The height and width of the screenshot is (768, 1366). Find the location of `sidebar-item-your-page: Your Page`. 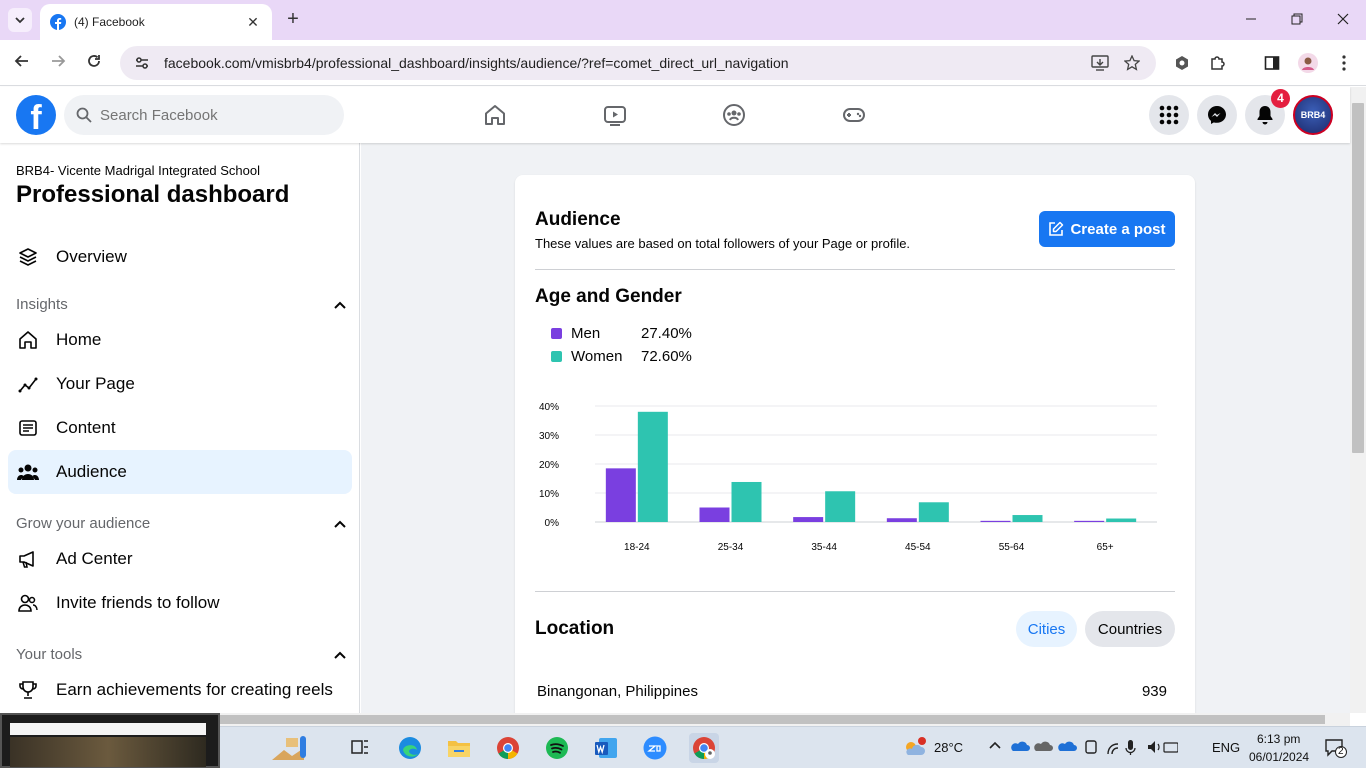

sidebar-item-your-page: Your Page is located at coordinates (180, 384).